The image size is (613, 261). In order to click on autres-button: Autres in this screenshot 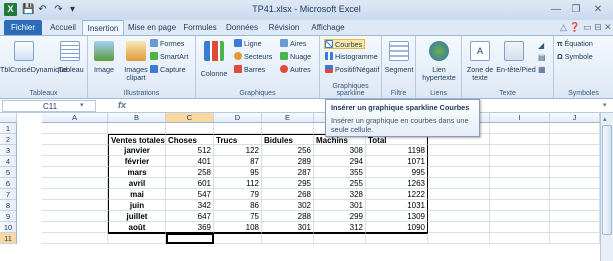, I will do `click(295, 70)`.